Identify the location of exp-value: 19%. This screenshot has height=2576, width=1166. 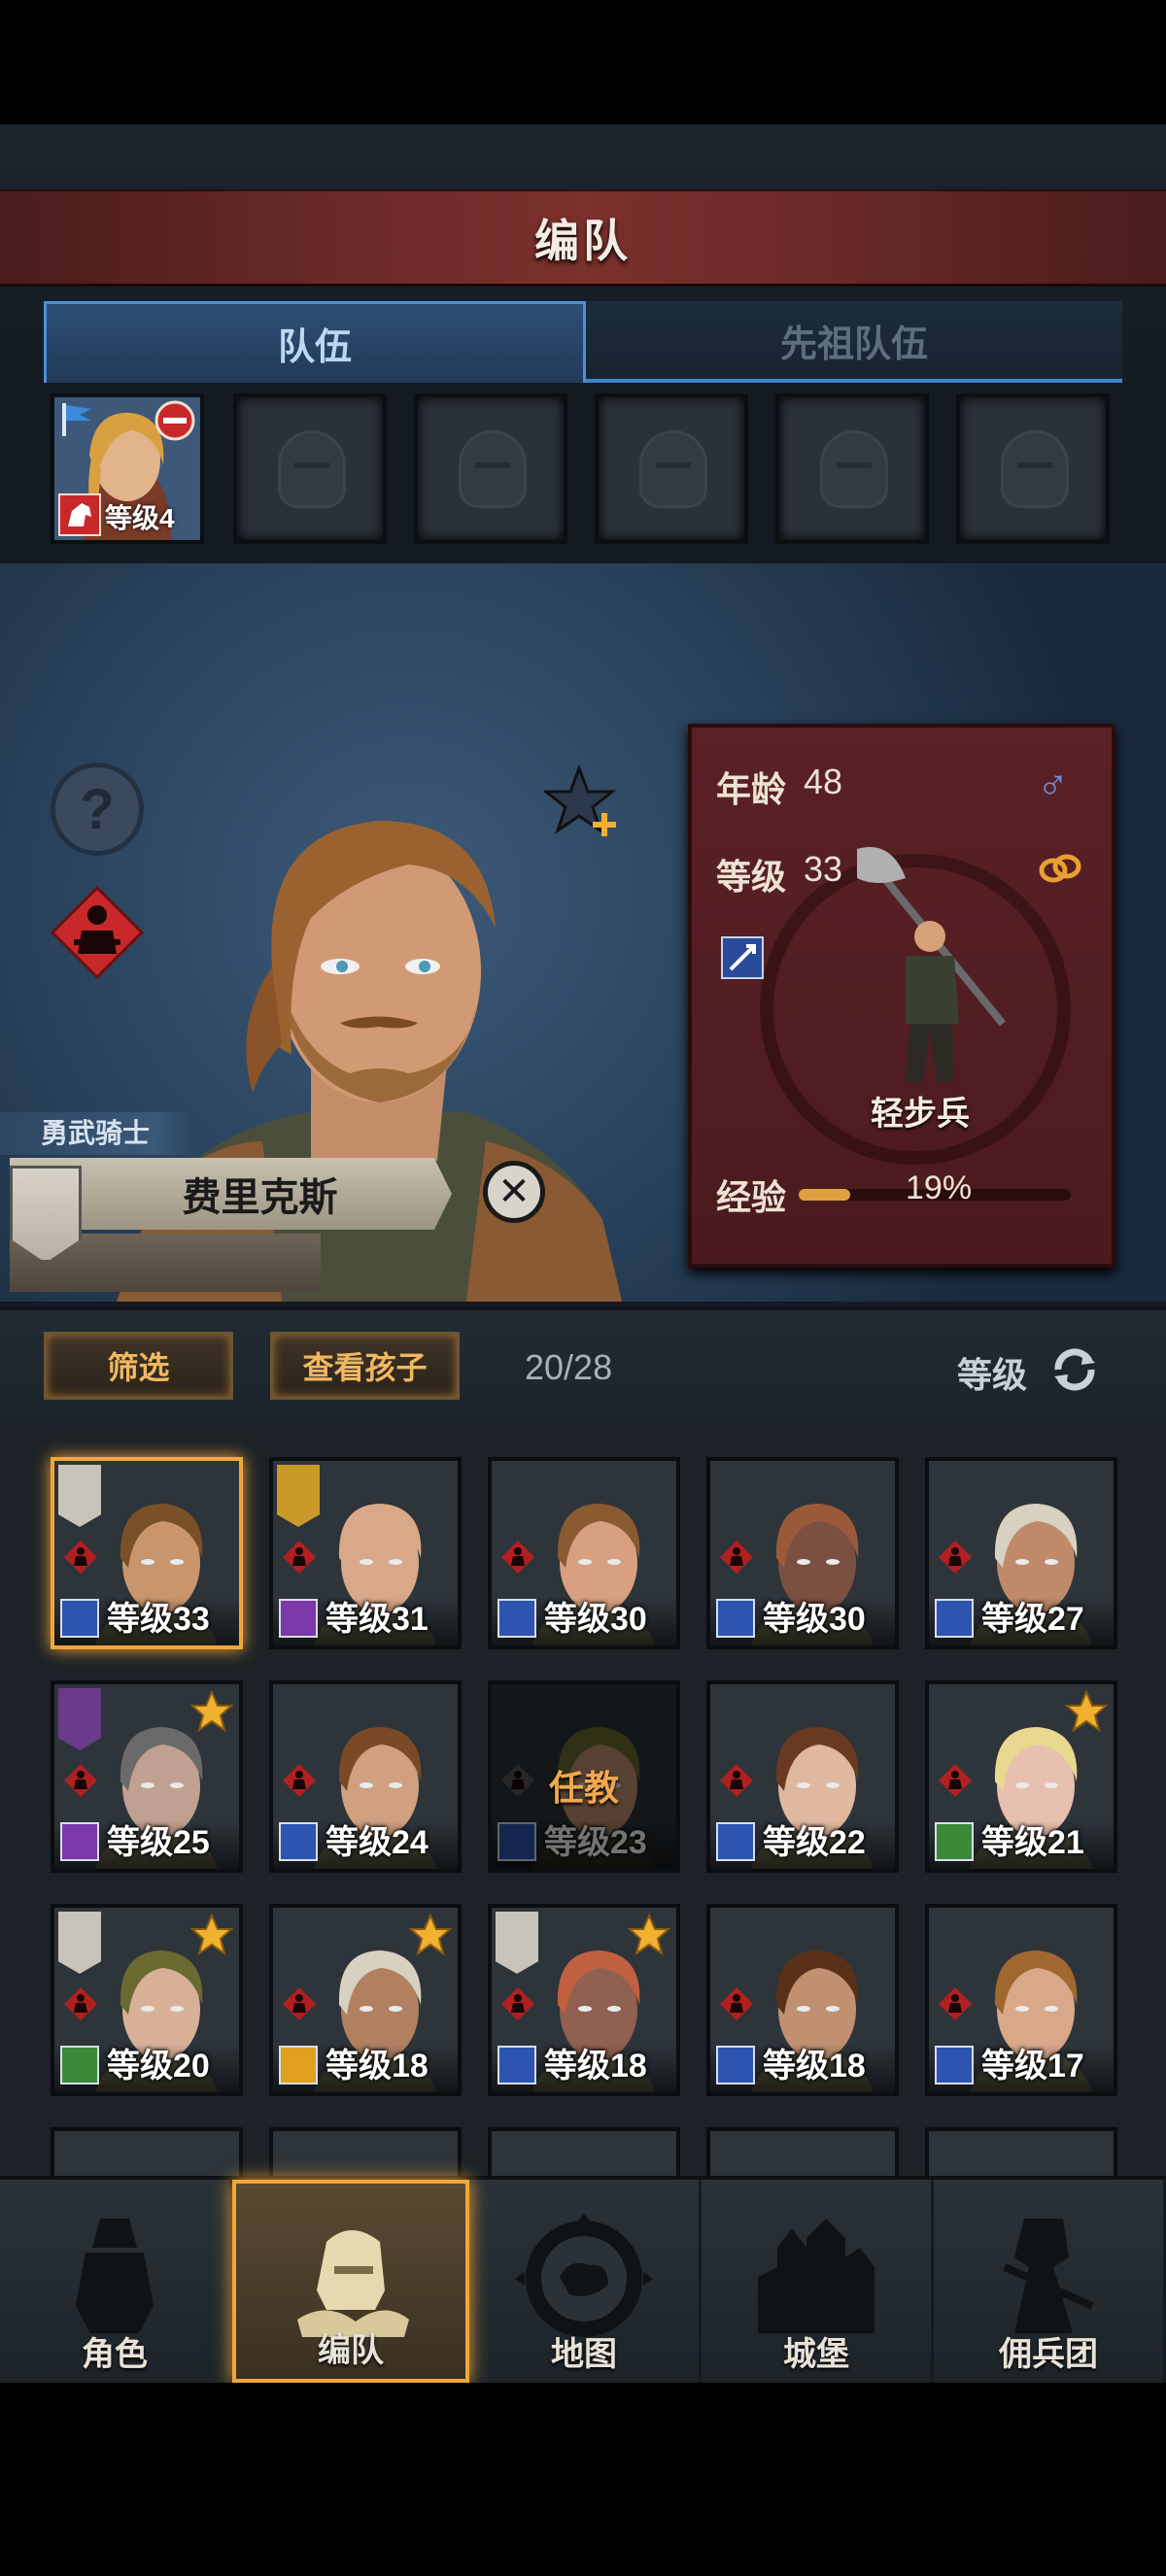
(939, 1187).